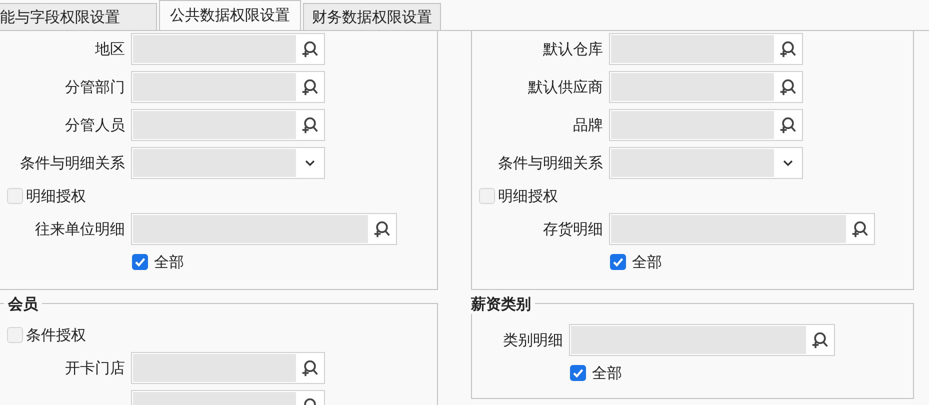 The height and width of the screenshot is (405, 929). Describe the element at coordinates (95, 368) in the screenshot. I see `field-label: 开卡门店` at that location.